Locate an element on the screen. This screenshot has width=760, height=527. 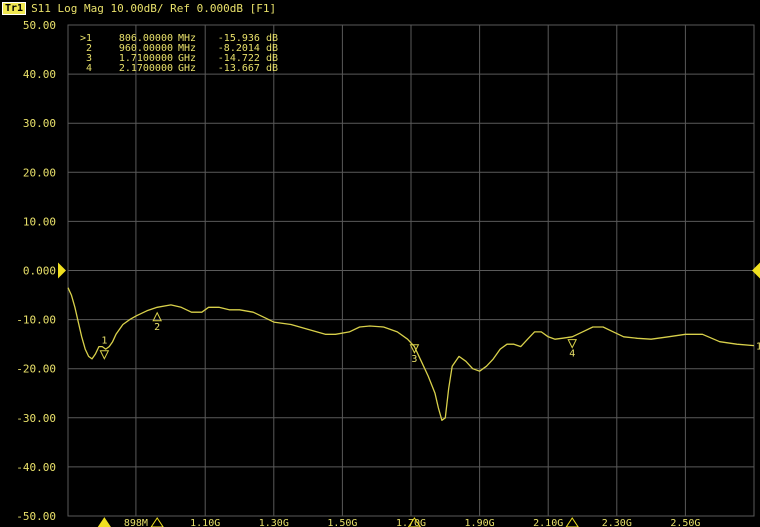
y-tick-label: -30.00 is located at coordinates (36, 418).